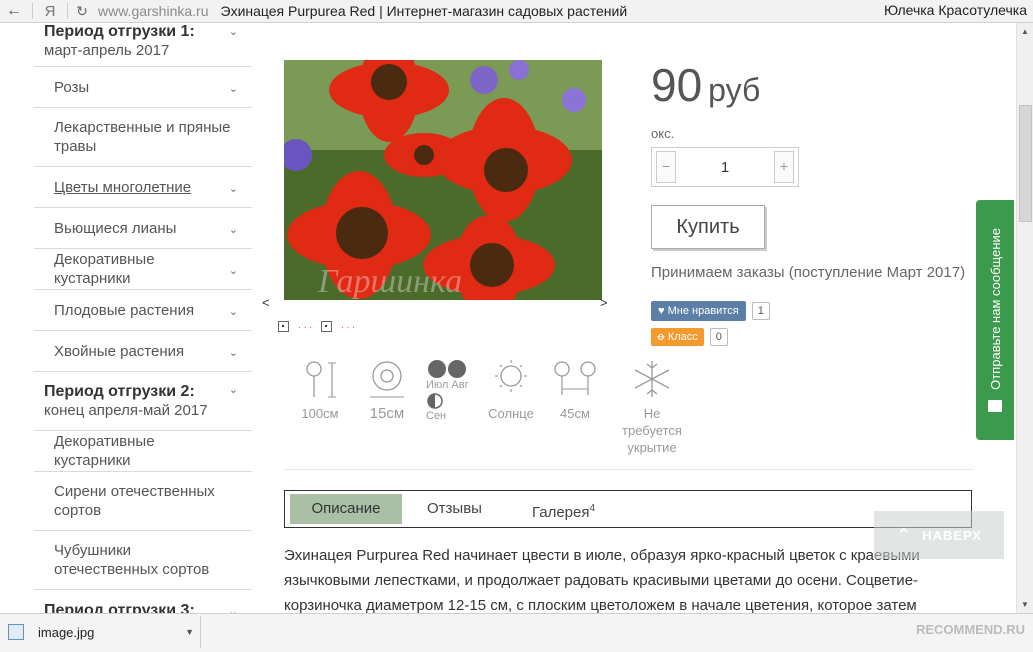  I want to click on download-bar: image.jpg ▼ RECOMMEND.RU, so click(516, 632).